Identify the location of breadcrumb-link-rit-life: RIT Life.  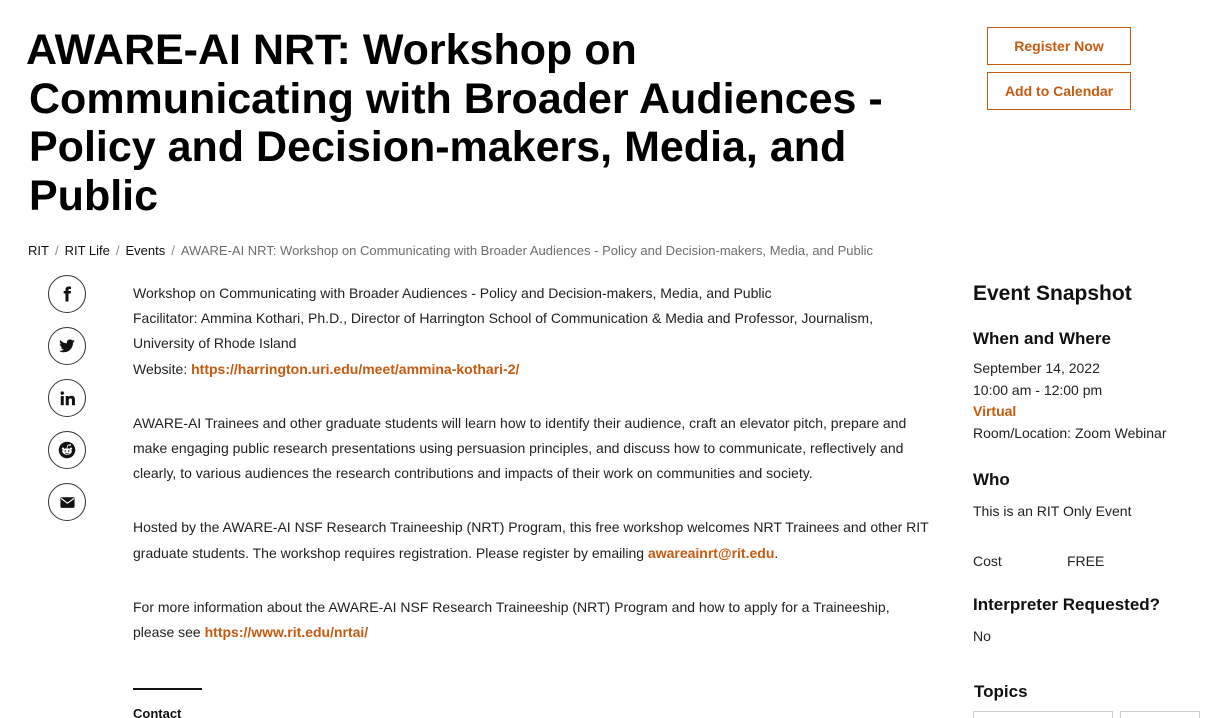
(87, 250).